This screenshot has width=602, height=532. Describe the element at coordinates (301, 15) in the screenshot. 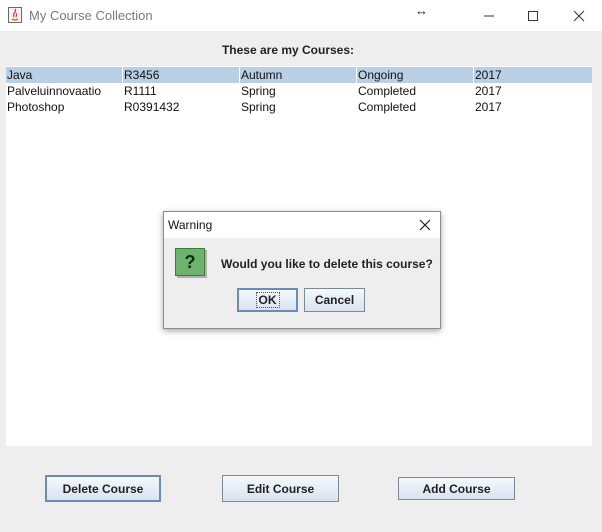

I see `window-titlebar: My Course Collection ↔` at that location.